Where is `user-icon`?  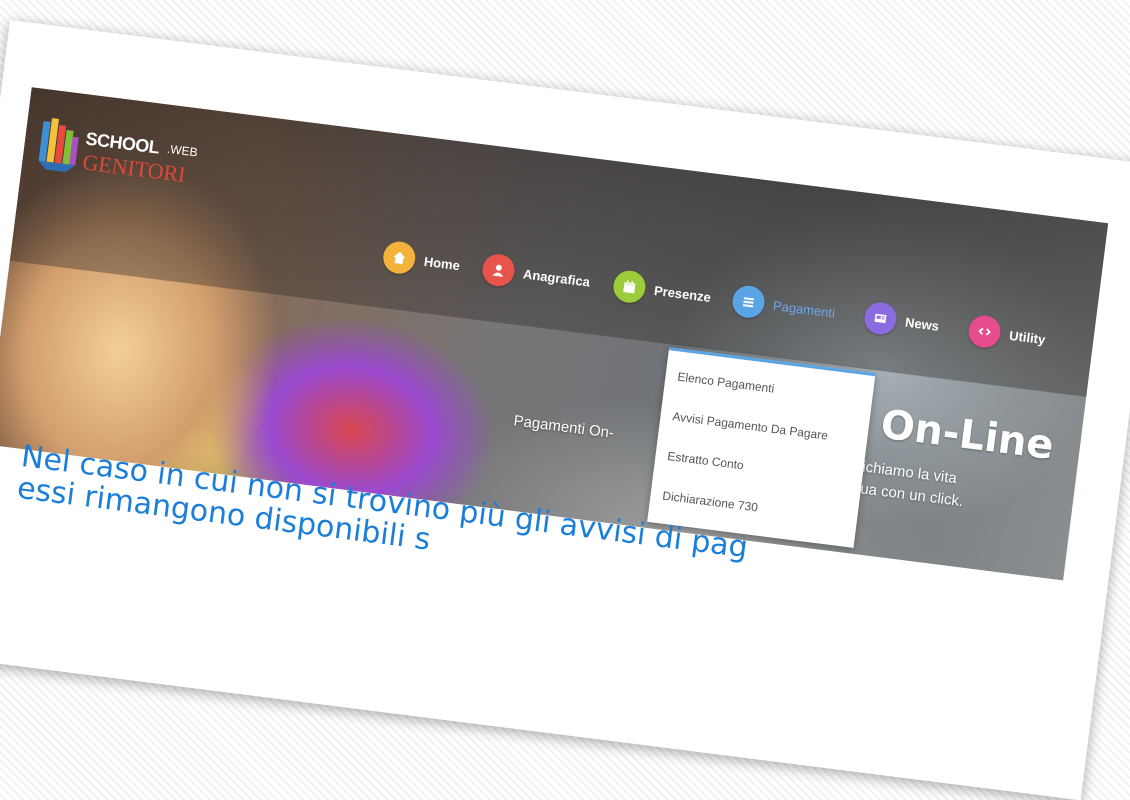
user-icon is located at coordinates (498, 270).